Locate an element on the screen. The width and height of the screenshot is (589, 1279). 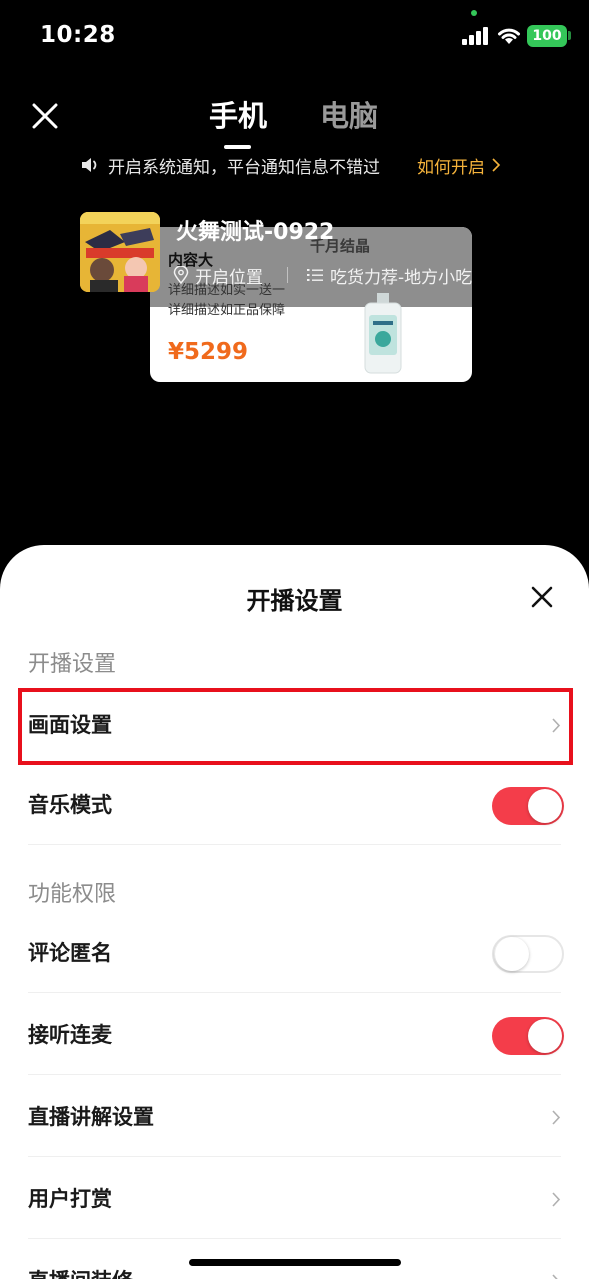
live-cover-thumbnail is located at coordinates (120, 252).